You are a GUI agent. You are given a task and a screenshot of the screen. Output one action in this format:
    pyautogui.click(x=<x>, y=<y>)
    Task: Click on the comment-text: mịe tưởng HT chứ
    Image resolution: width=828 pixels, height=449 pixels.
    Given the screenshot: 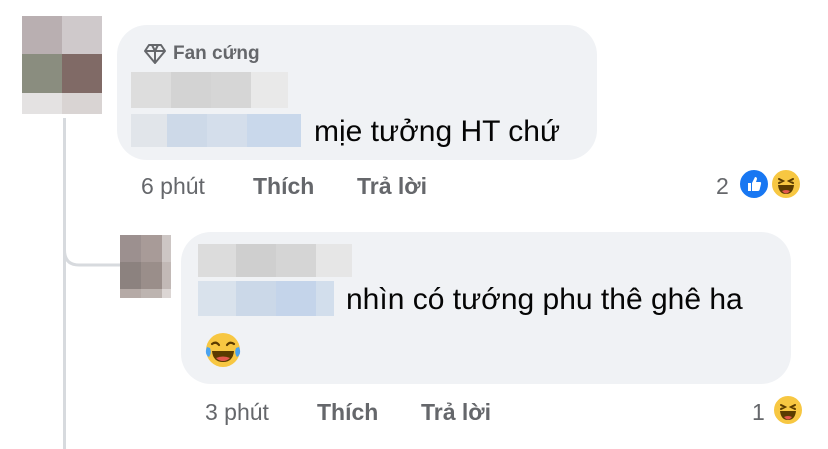 What is the action you would take?
    pyautogui.click(x=437, y=131)
    